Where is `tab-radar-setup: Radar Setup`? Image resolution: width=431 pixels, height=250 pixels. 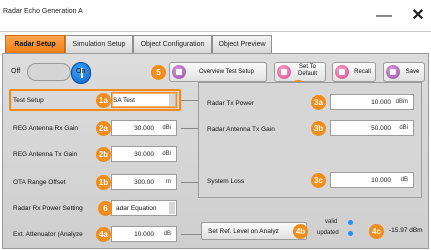
tab-radar-setup: Radar Setup is located at coordinates (35, 44).